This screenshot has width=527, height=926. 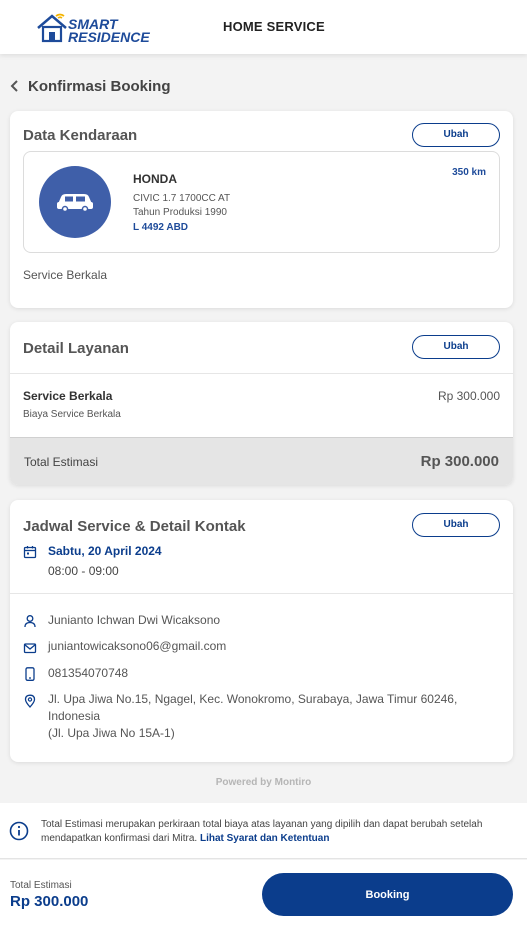 What do you see at coordinates (30, 552) in the screenshot?
I see `calendar-icon` at bounding box center [30, 552].